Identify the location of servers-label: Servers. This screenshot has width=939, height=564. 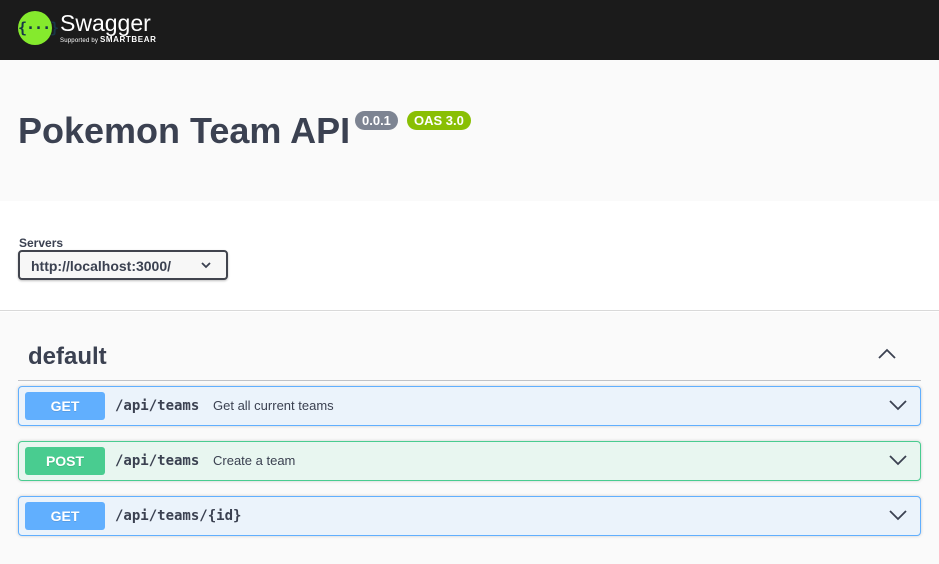
(41, 243).